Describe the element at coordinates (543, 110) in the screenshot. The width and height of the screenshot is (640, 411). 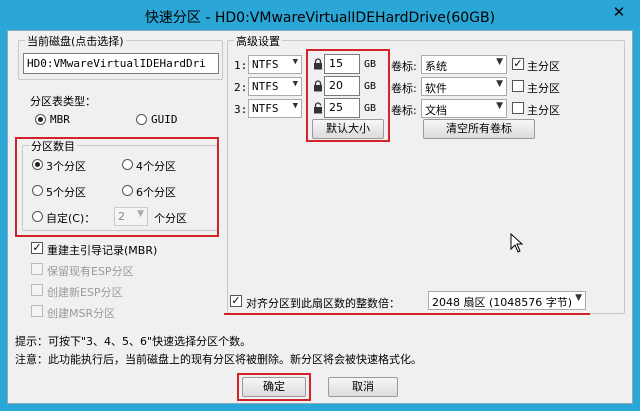
I see `row-3-primary-label: 主分区` at that location.